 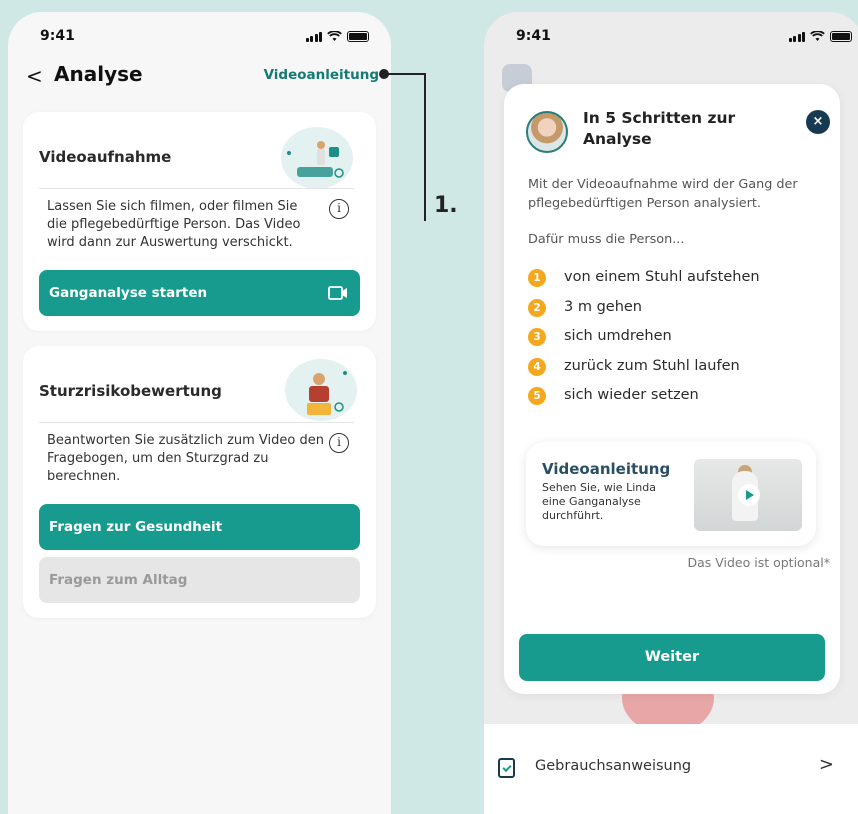 I want to click on questionnaire-illustration, so click(x=321, y=390).